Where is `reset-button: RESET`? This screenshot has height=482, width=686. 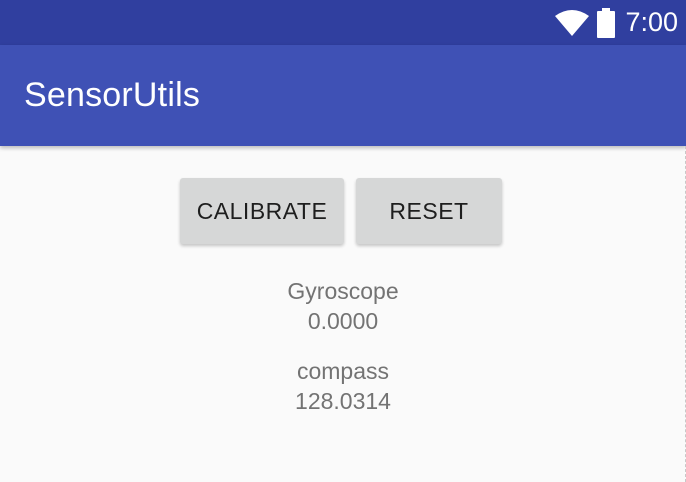
reset-button: RESET is located at coordinates (429, 211).